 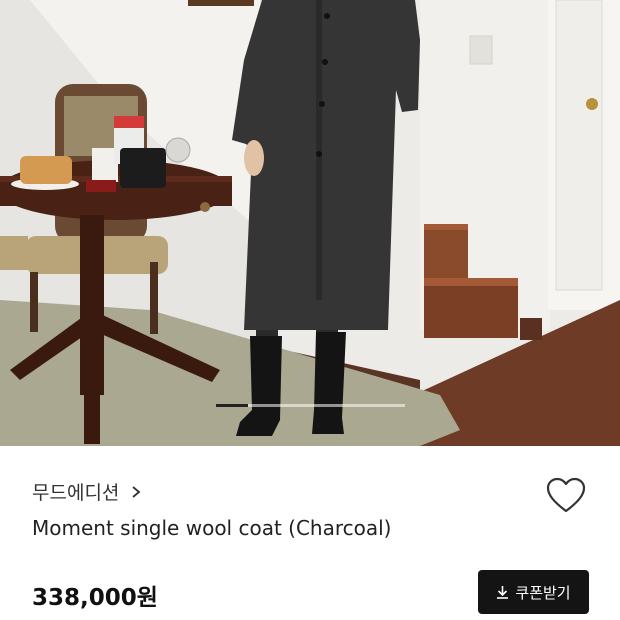 I want to click on carousel-progress-bar, so click(x=310, y=405).